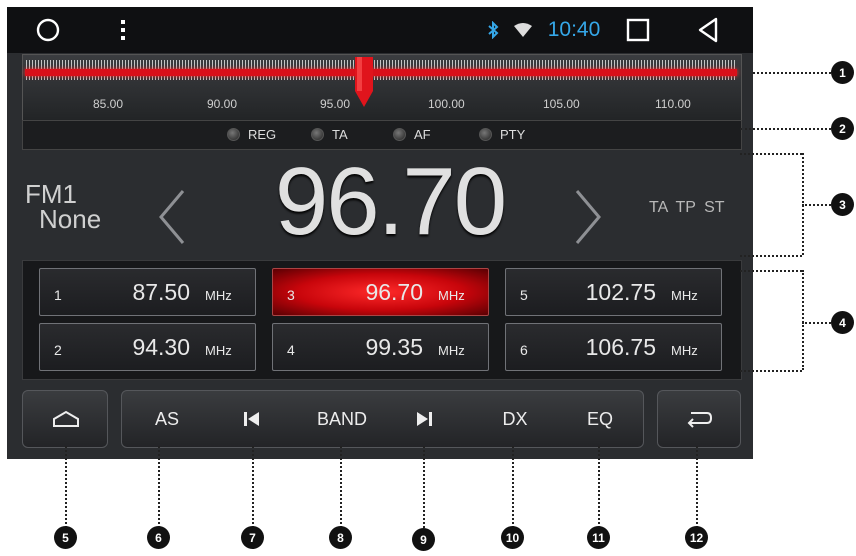  I want to click on indicator-label: REG, so click(262, 134).